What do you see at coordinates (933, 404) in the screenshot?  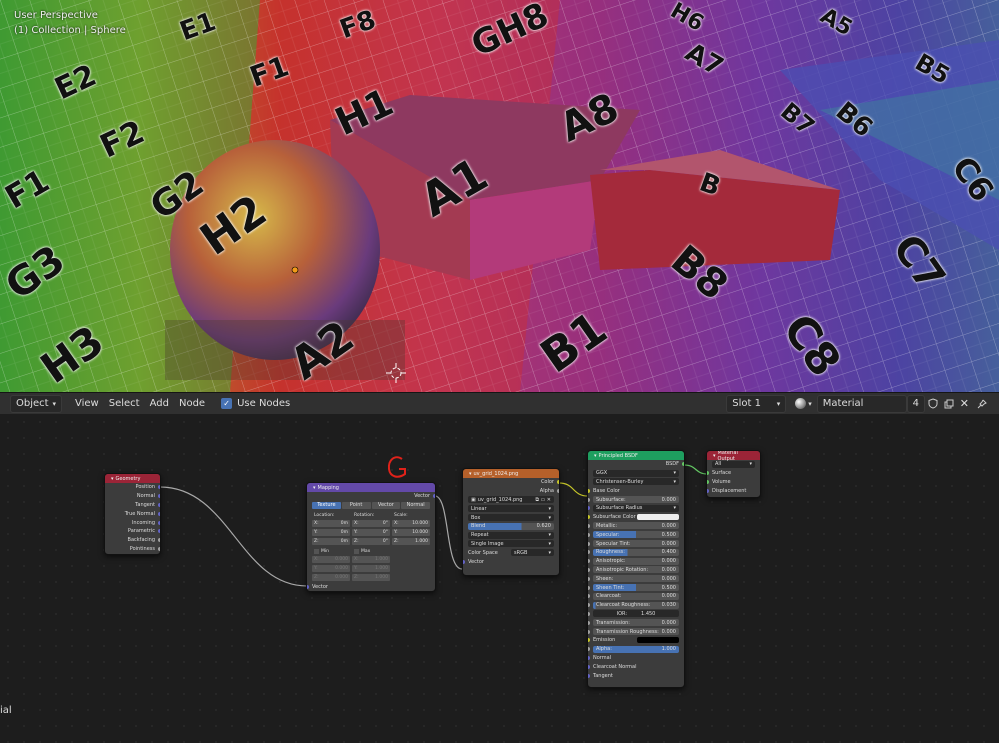 I see `fake-user-shield-icon` at bounding box center [933, 404].